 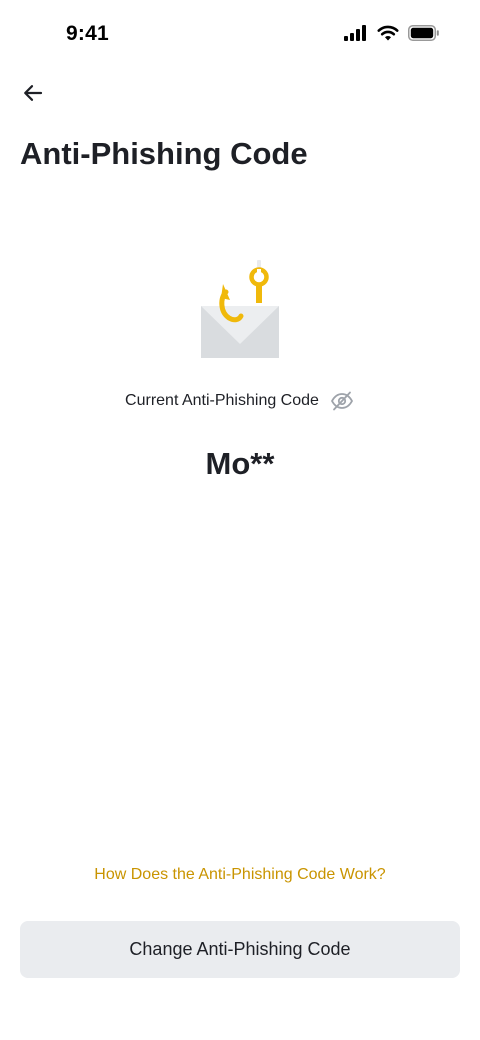 I want to click on back-button, so click(x=33, y=93).